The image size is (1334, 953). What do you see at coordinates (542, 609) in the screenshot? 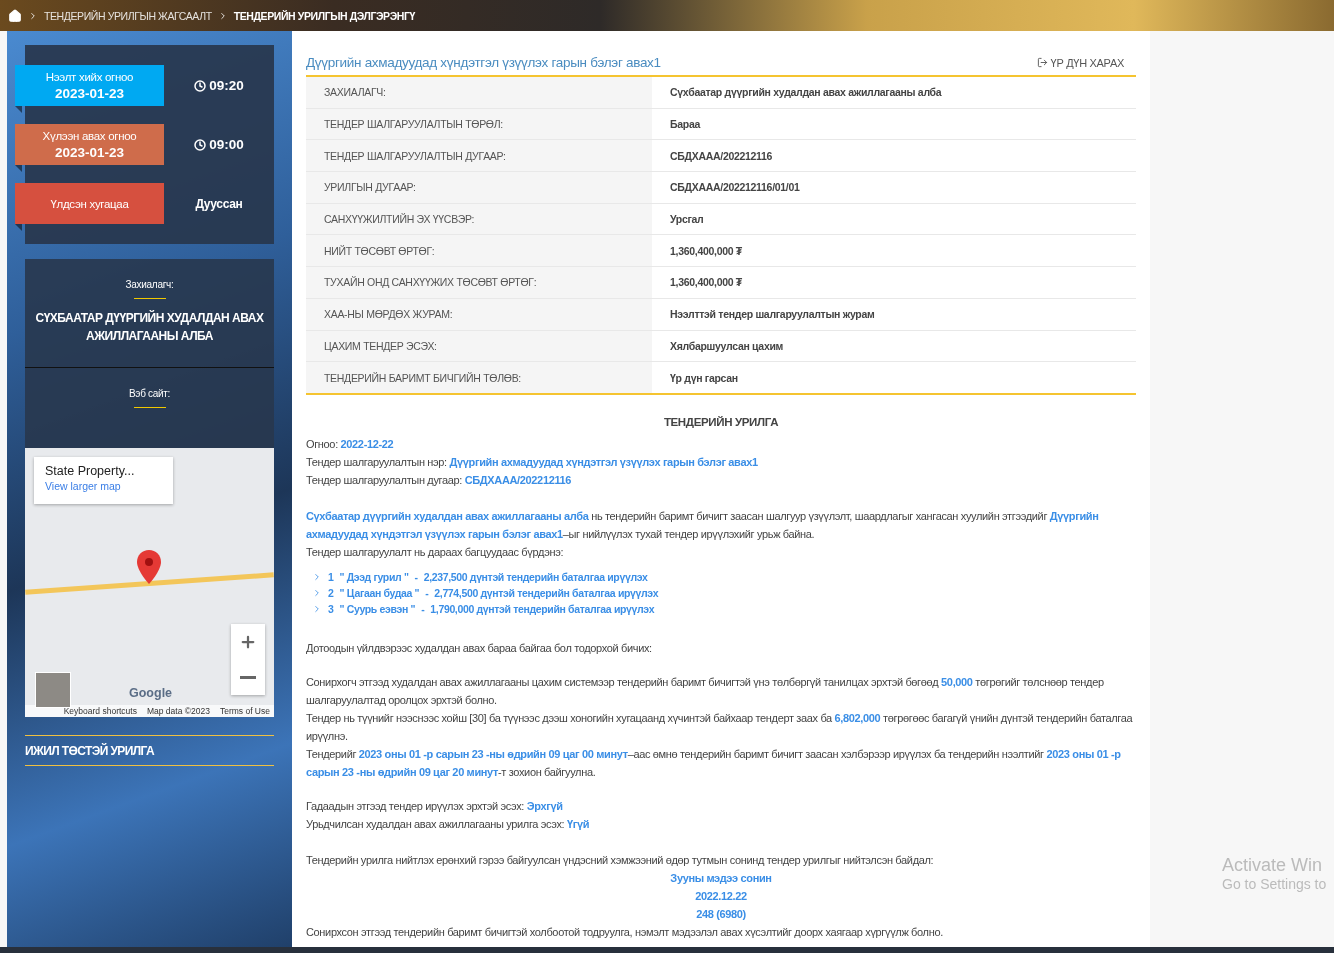
I see `lot-guarantee: 1,790,000 дүнтэй тендерийн баталгаа ирүүлэх` at bounding box center [542, 609].